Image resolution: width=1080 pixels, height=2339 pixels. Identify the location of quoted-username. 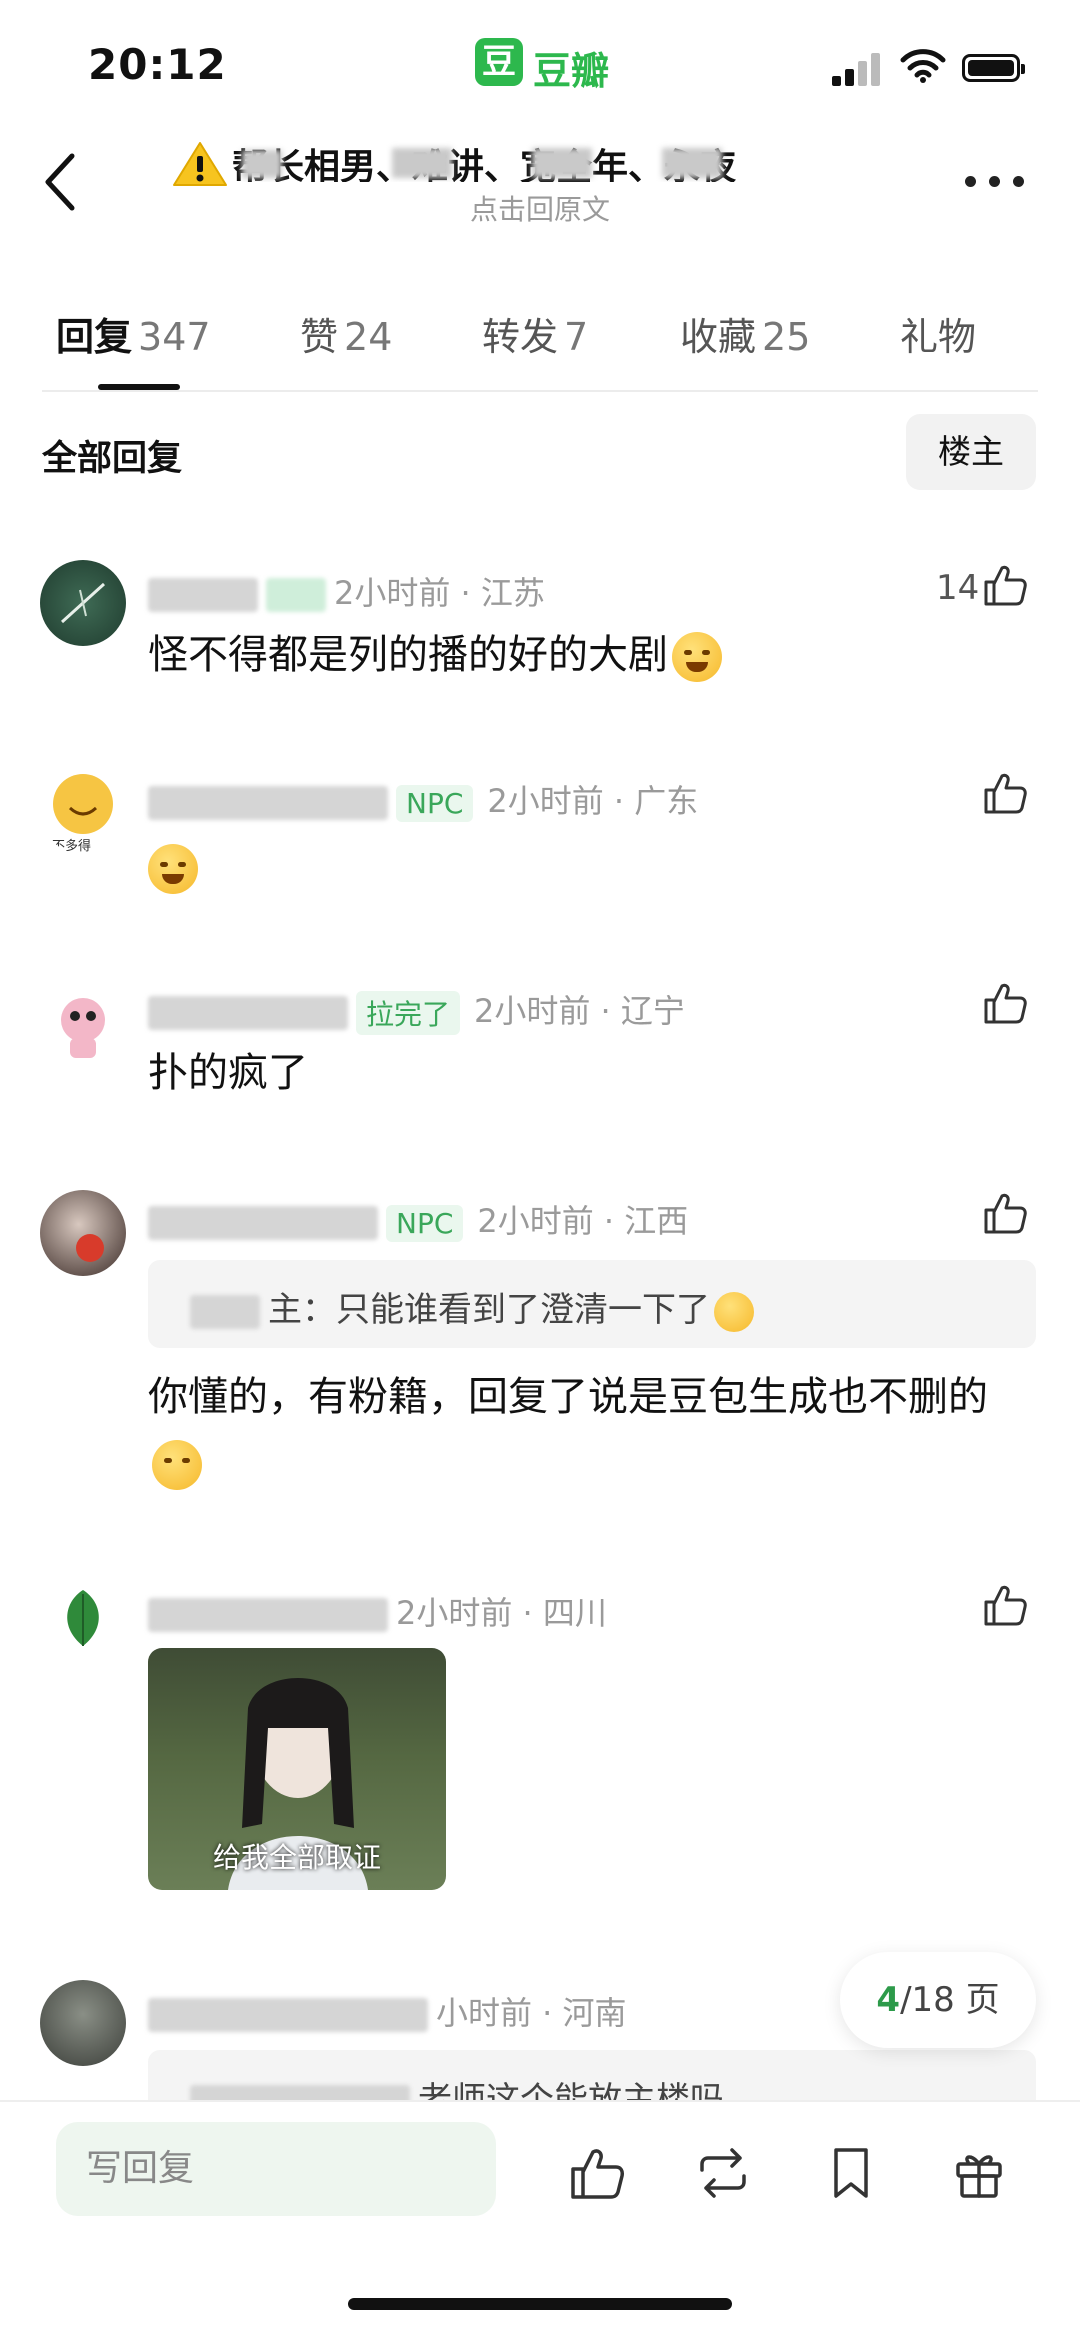
(225, 1311).